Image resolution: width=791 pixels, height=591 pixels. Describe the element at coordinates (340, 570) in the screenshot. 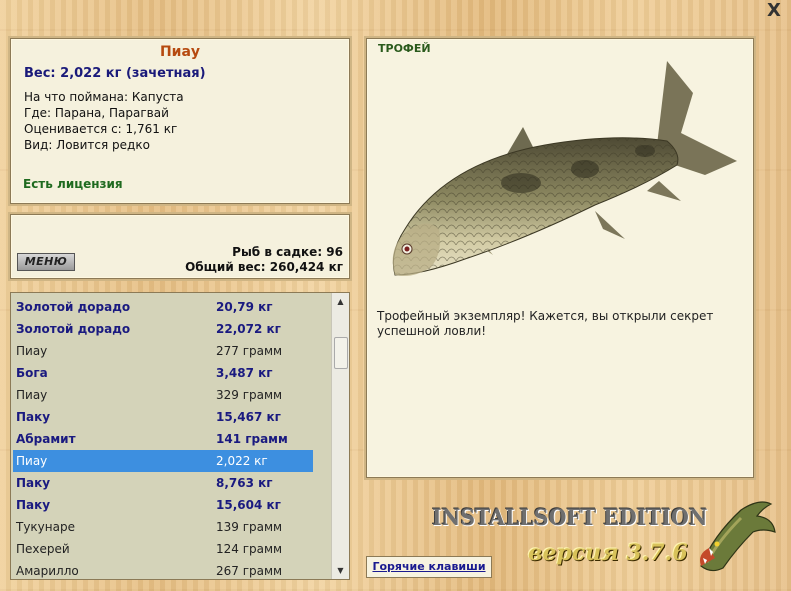

I see `scroll-down-arrow-icon: ▼` at that location.